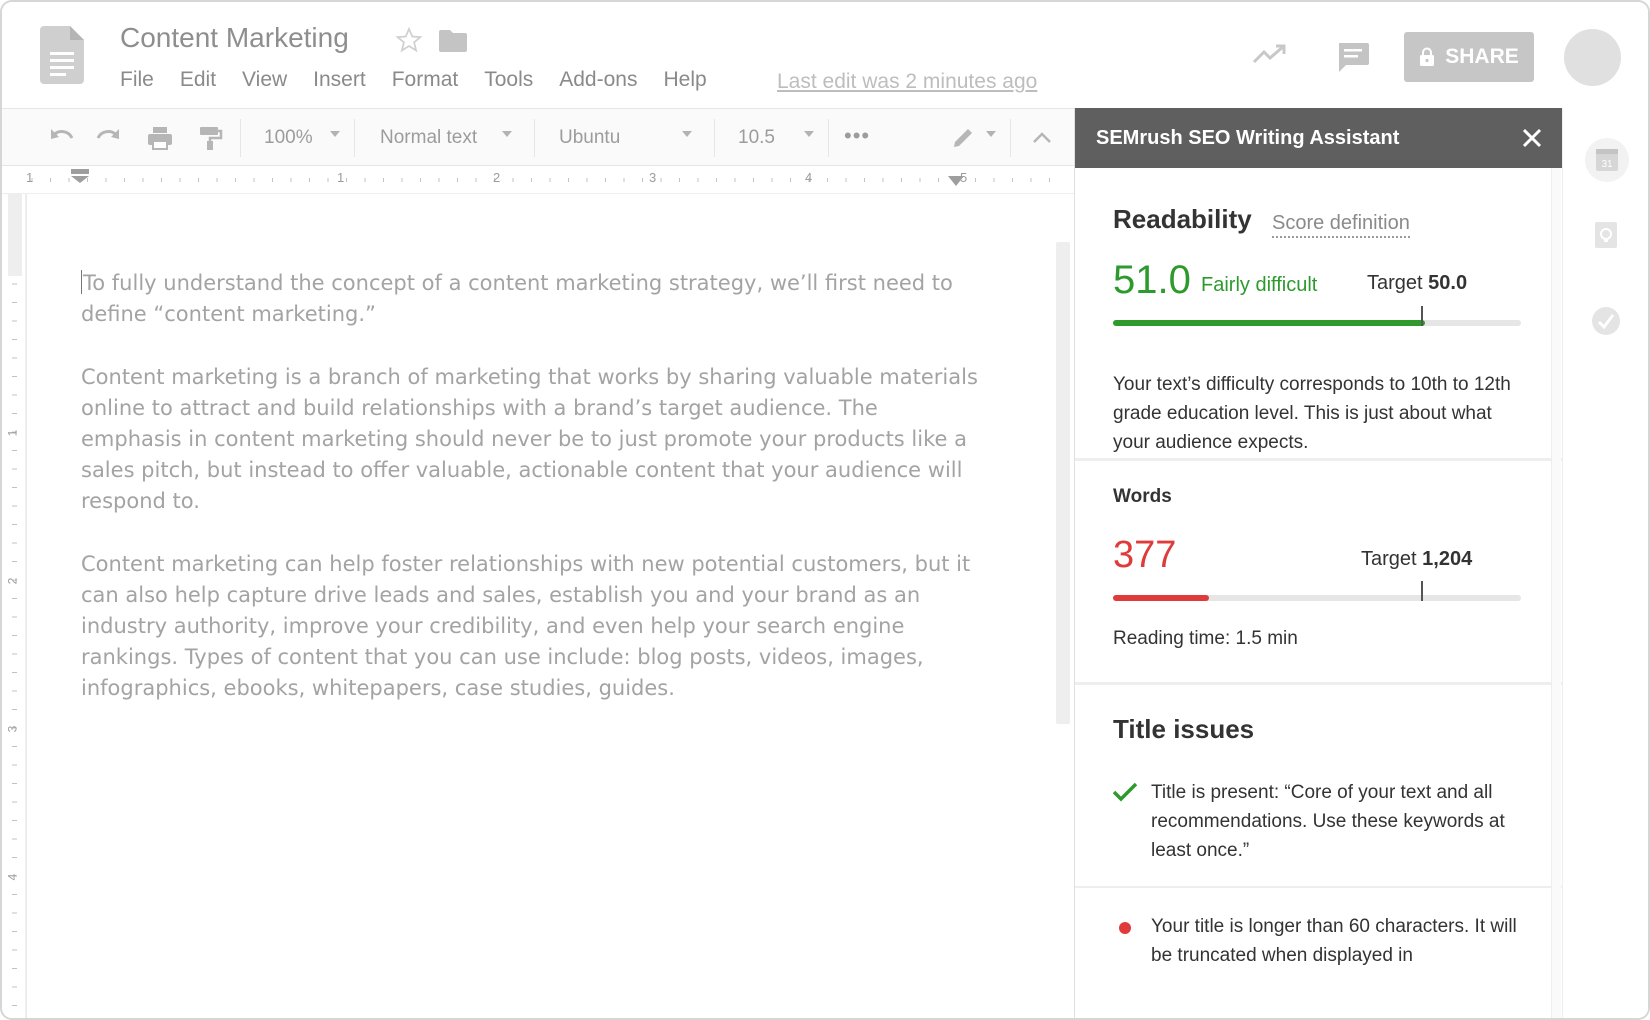  Describe the element at coordinates (1125, 792) in the screenshot. I see `check-icon` at that location.